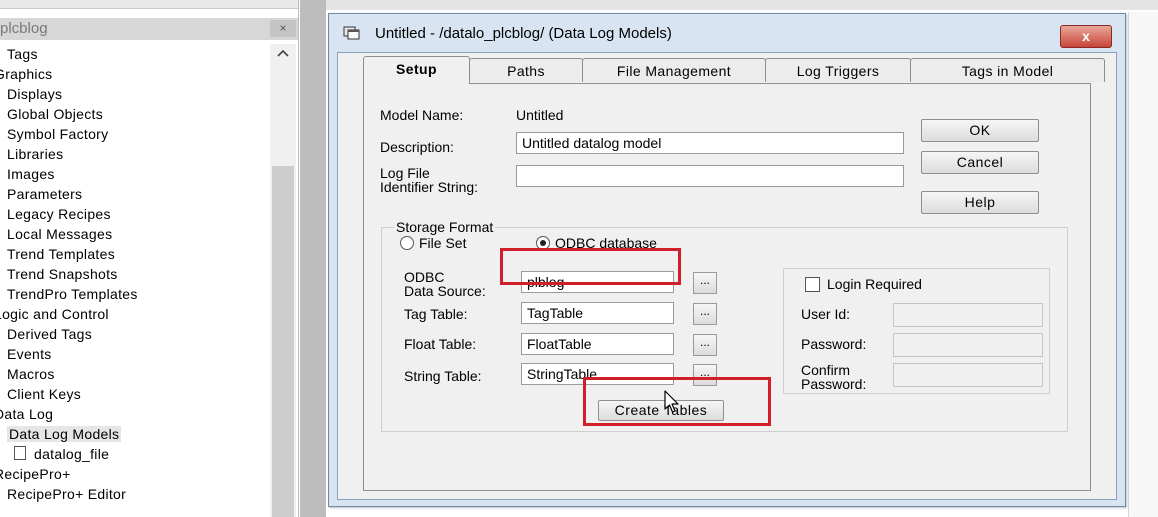  I want to click on description-input, so click(710, 143).